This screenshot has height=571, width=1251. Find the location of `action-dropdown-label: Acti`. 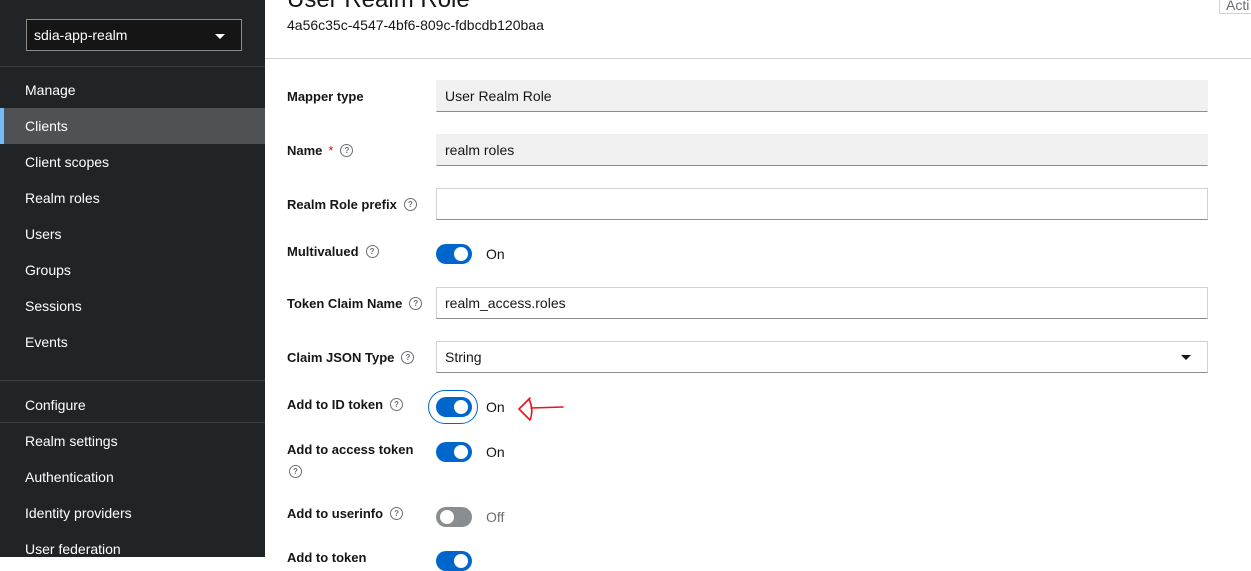

action-dropdown-label: Acti is located at coordinates (1238, 6).